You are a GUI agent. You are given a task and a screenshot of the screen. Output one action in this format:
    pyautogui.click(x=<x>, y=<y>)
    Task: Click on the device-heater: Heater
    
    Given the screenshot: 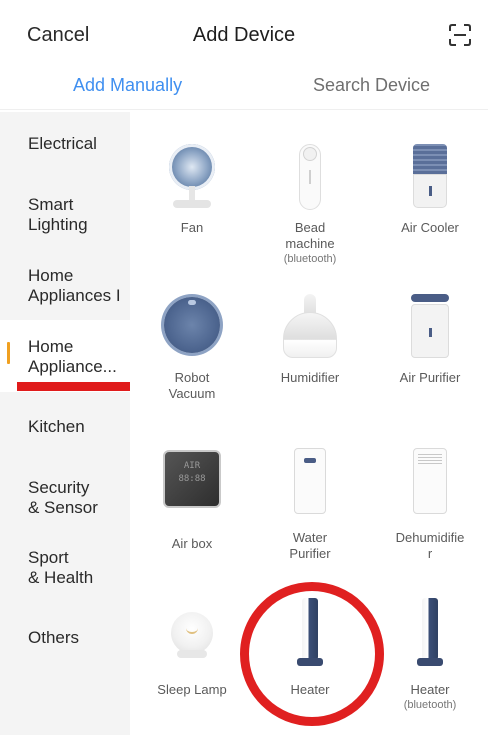 What is the action you would take?
    pyautogui.click(x=310, y=648)
    